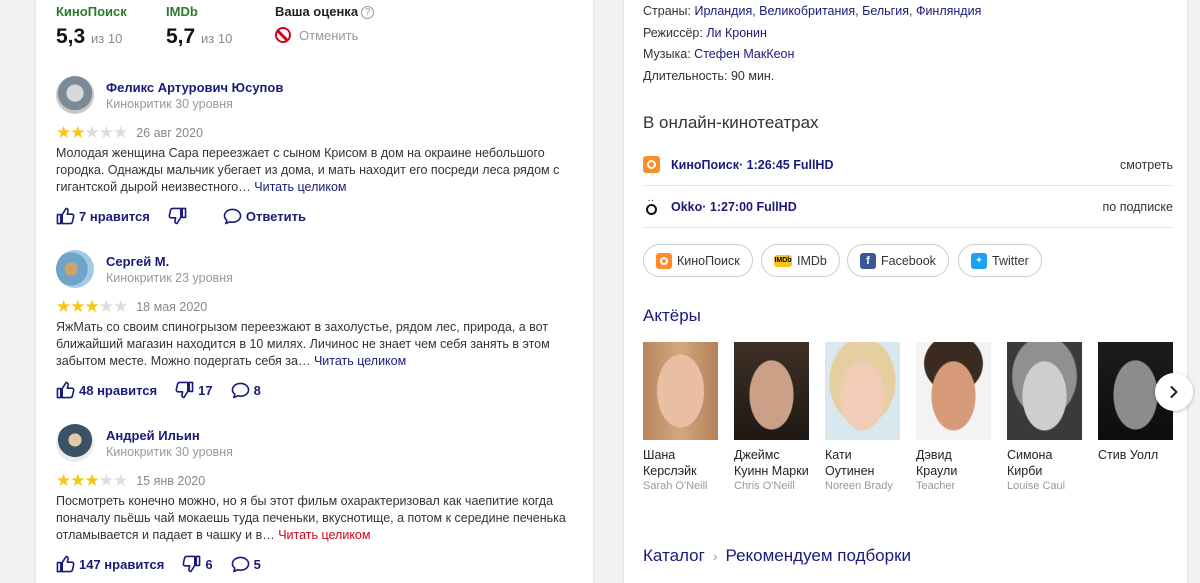  What do you see at coordinates (651, 206) in the screenshot?
I see `okko-icon: ··` at bounding box center [651, 206].